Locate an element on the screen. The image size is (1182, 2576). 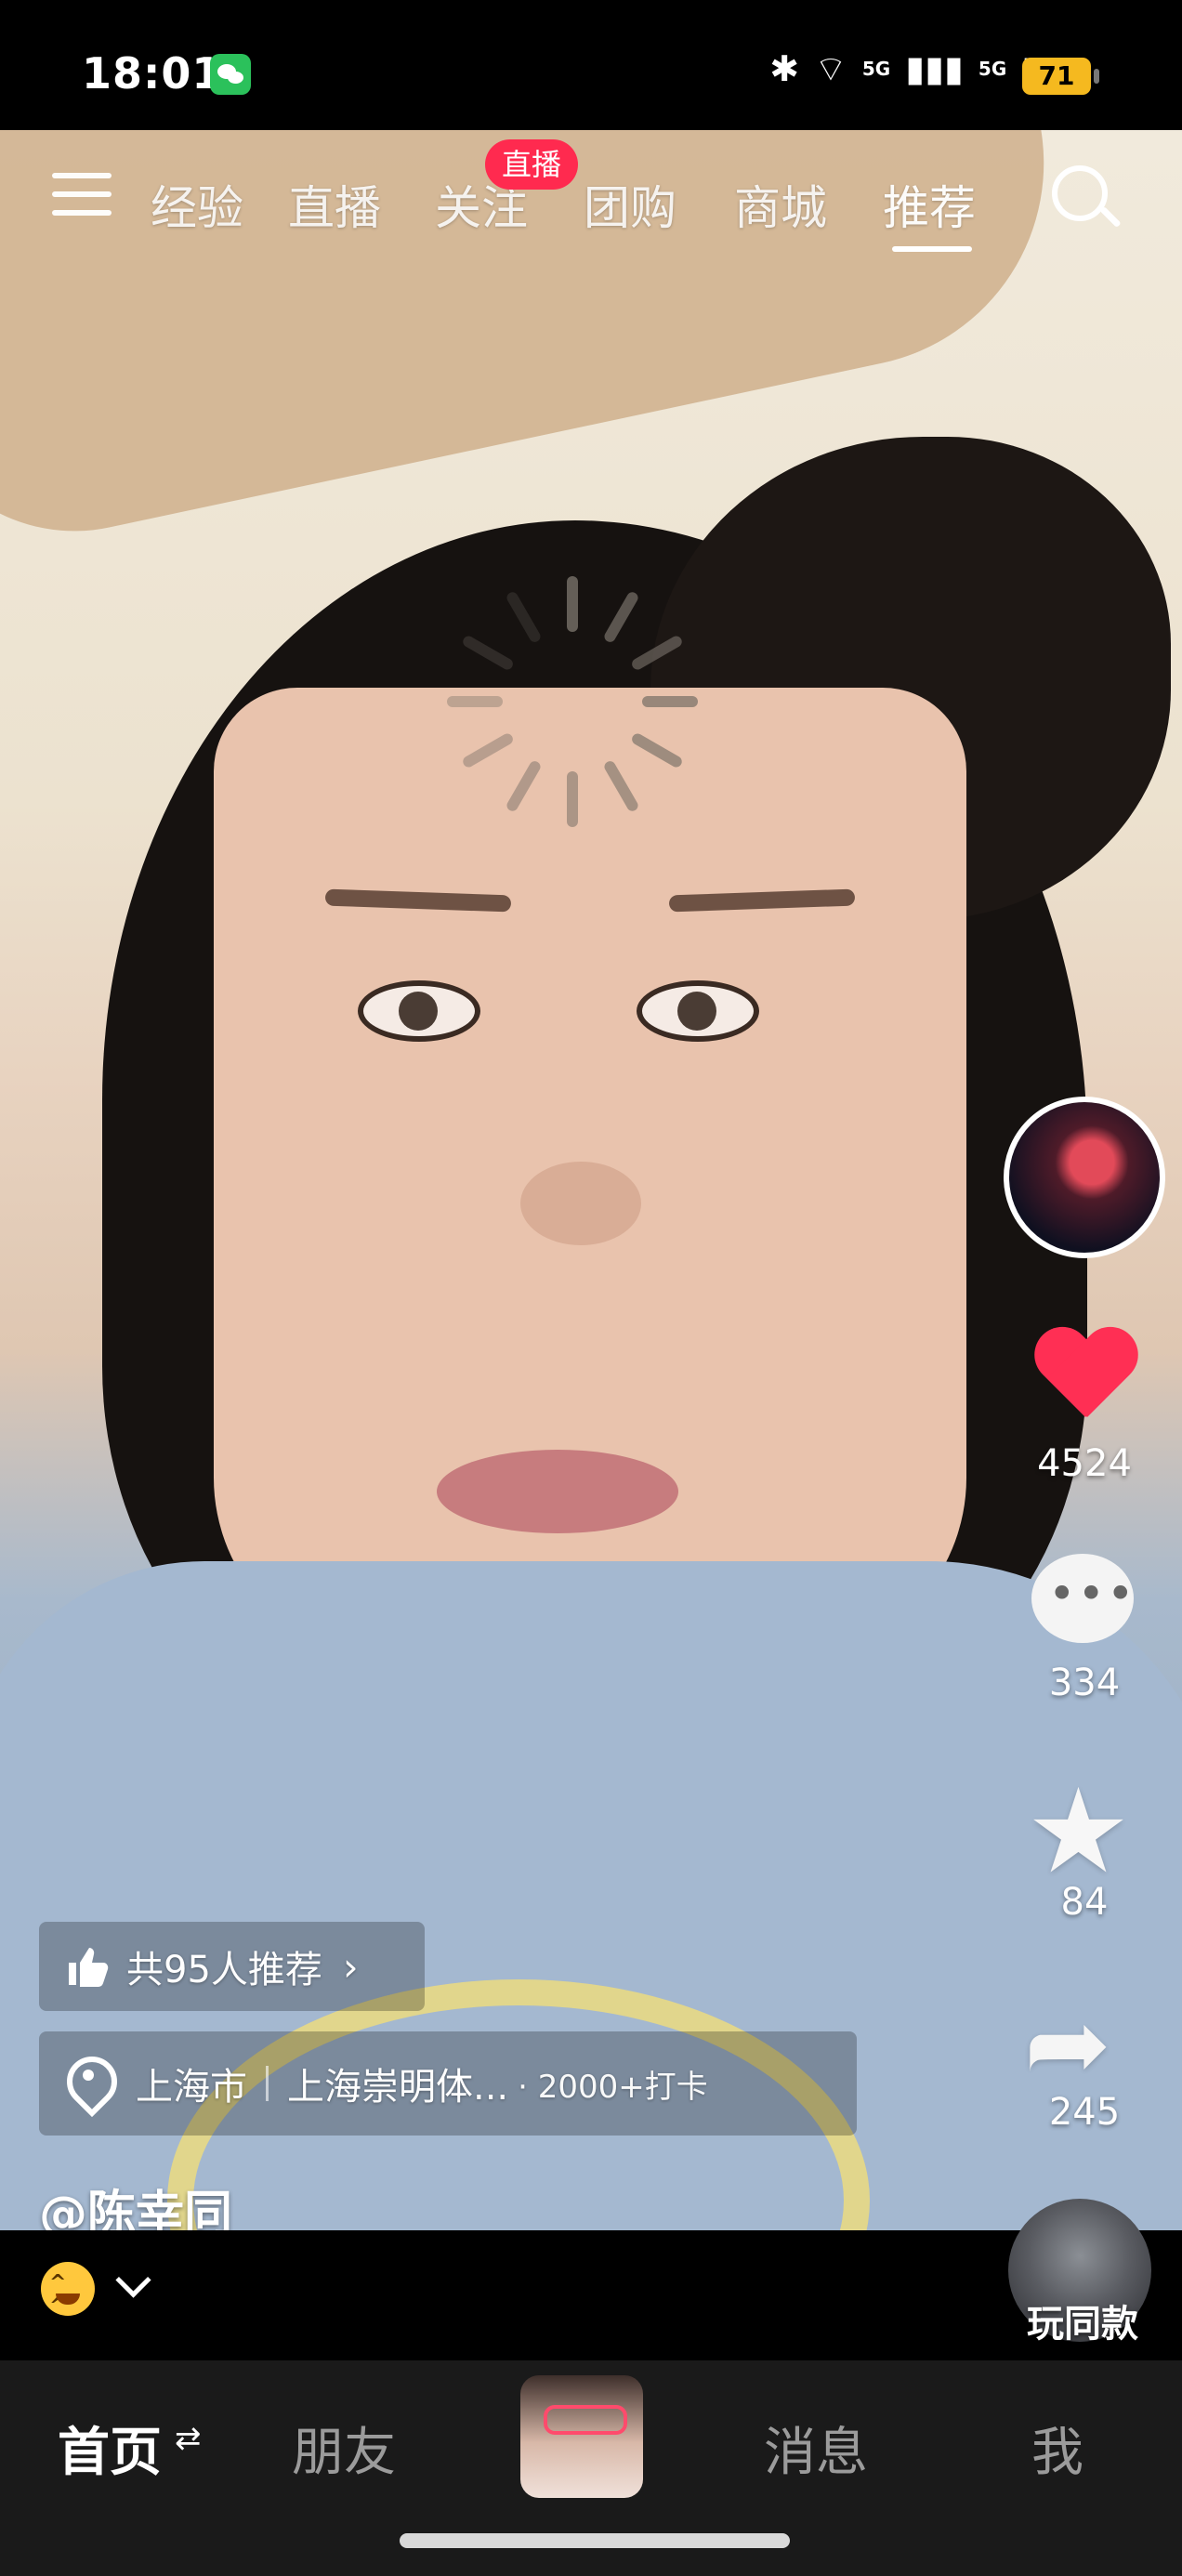
battery-indicator: 71 is located at coordinates (1060, 76).